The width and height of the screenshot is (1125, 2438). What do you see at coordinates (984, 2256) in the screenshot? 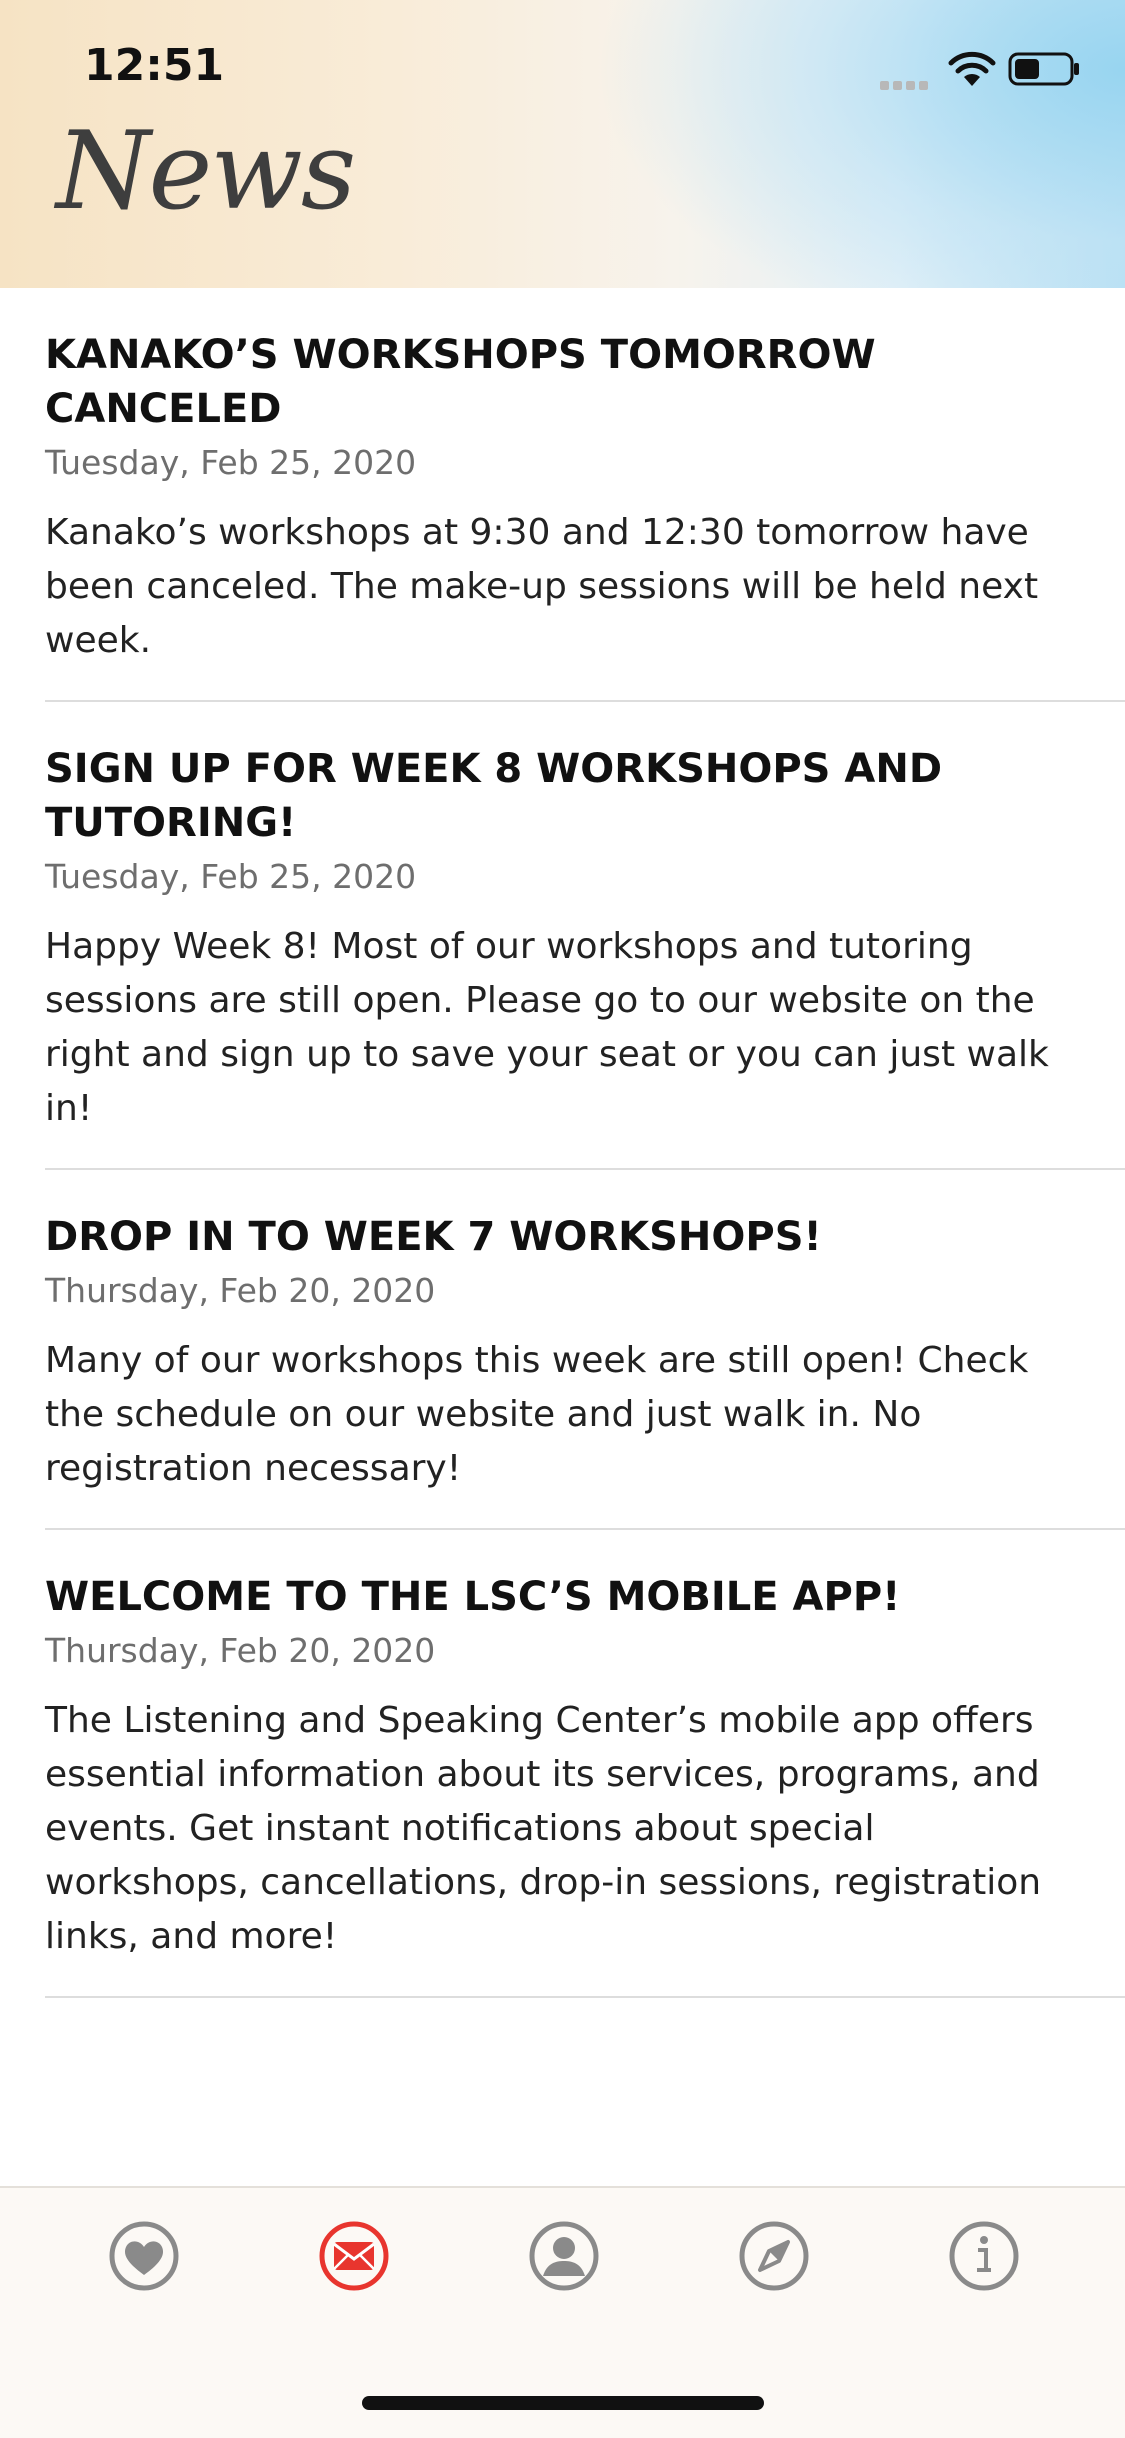
I see `info-icon` at bounding box center [984, 2256].